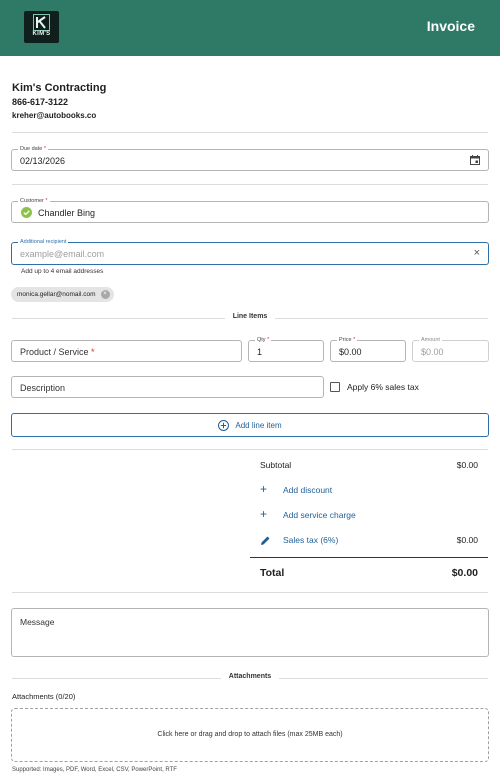  I want to click on add-line-item-label: Add line item, so click(258, 425).